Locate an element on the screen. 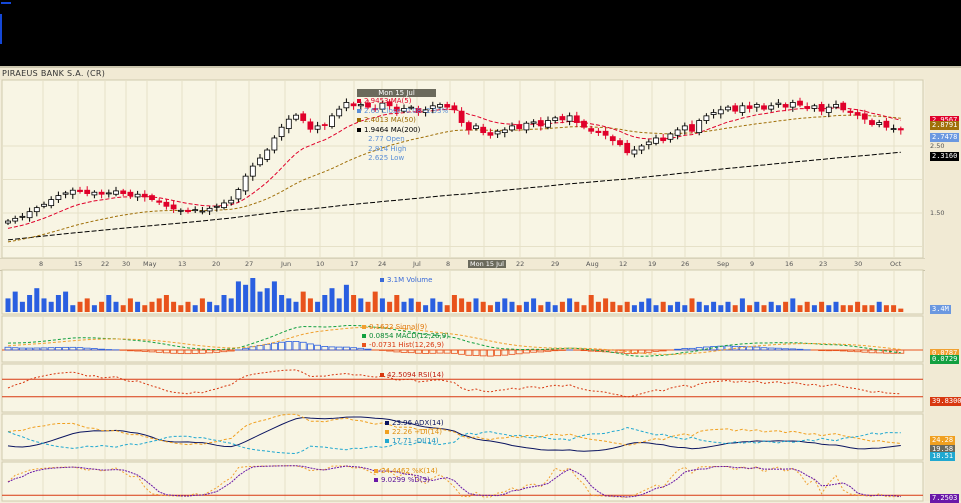 This screenshot has width=961, height=503. legend-text: -0.0731 Hist(12,26,9) is located at coordinates (406, 345).